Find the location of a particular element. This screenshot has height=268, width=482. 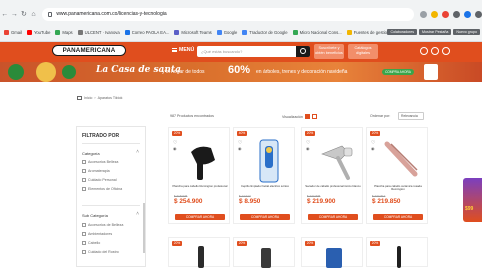

location-icon is located at coordinates (435, 51).